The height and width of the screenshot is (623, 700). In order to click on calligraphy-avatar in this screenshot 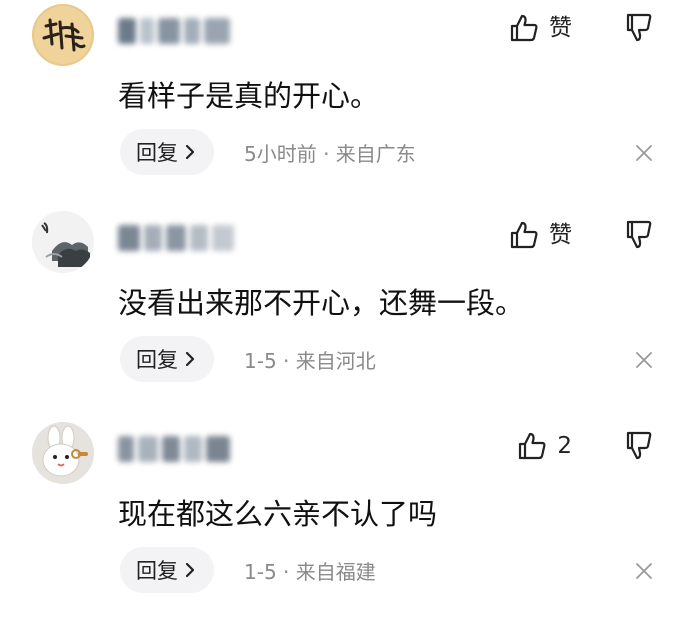, I will do `click(63, 35)`.